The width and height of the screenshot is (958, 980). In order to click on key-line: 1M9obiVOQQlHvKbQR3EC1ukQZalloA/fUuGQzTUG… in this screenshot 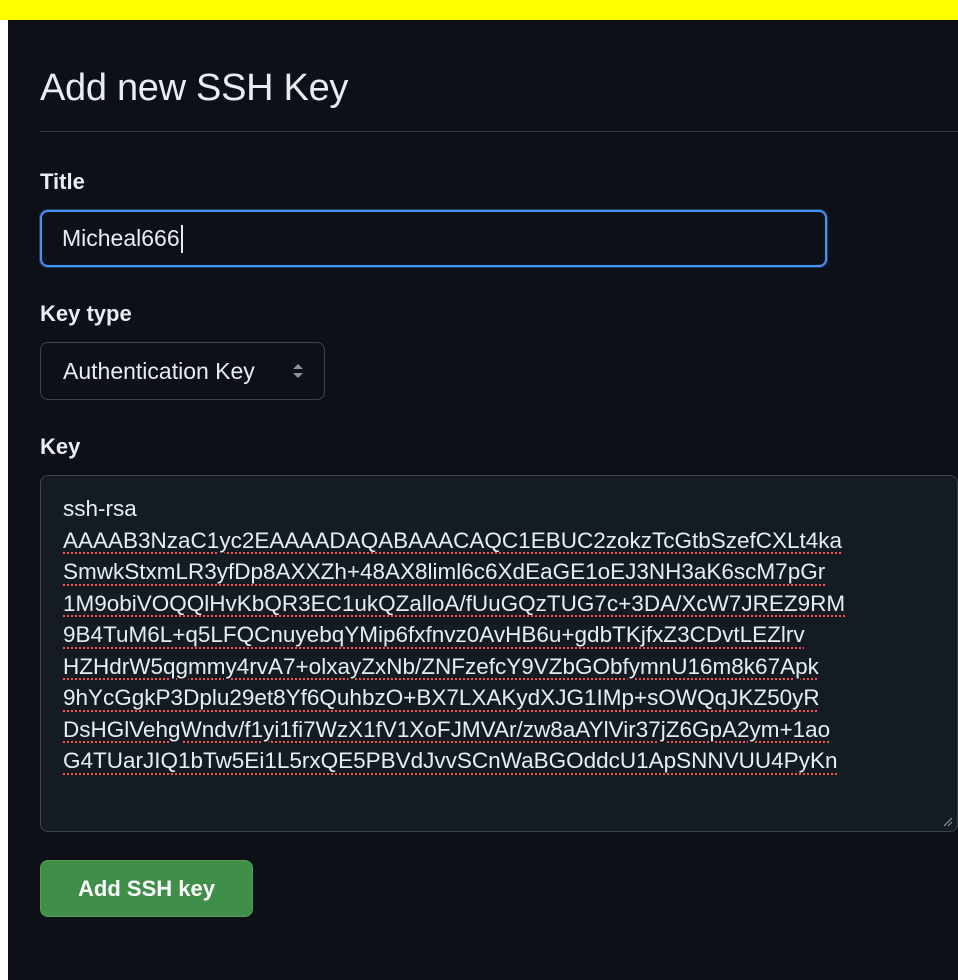, I will do `click(454, 603)`.